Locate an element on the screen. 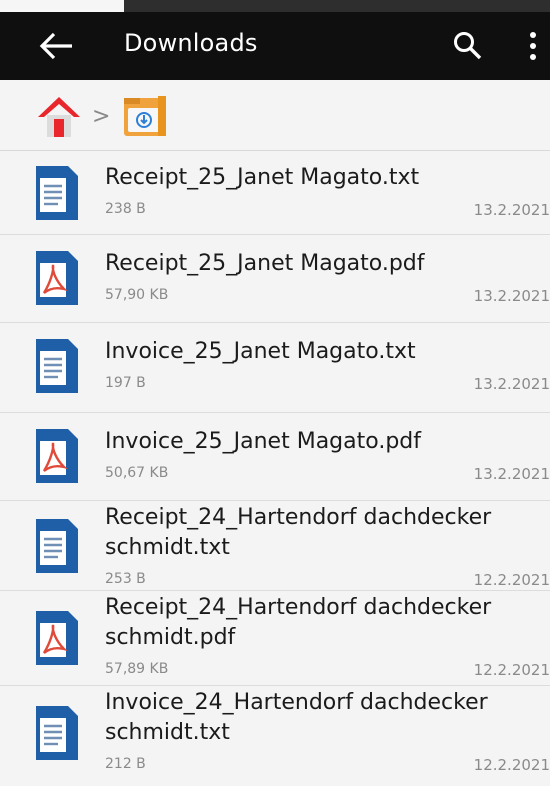  downloads-folder-icon is located at coordinates (145, 116).